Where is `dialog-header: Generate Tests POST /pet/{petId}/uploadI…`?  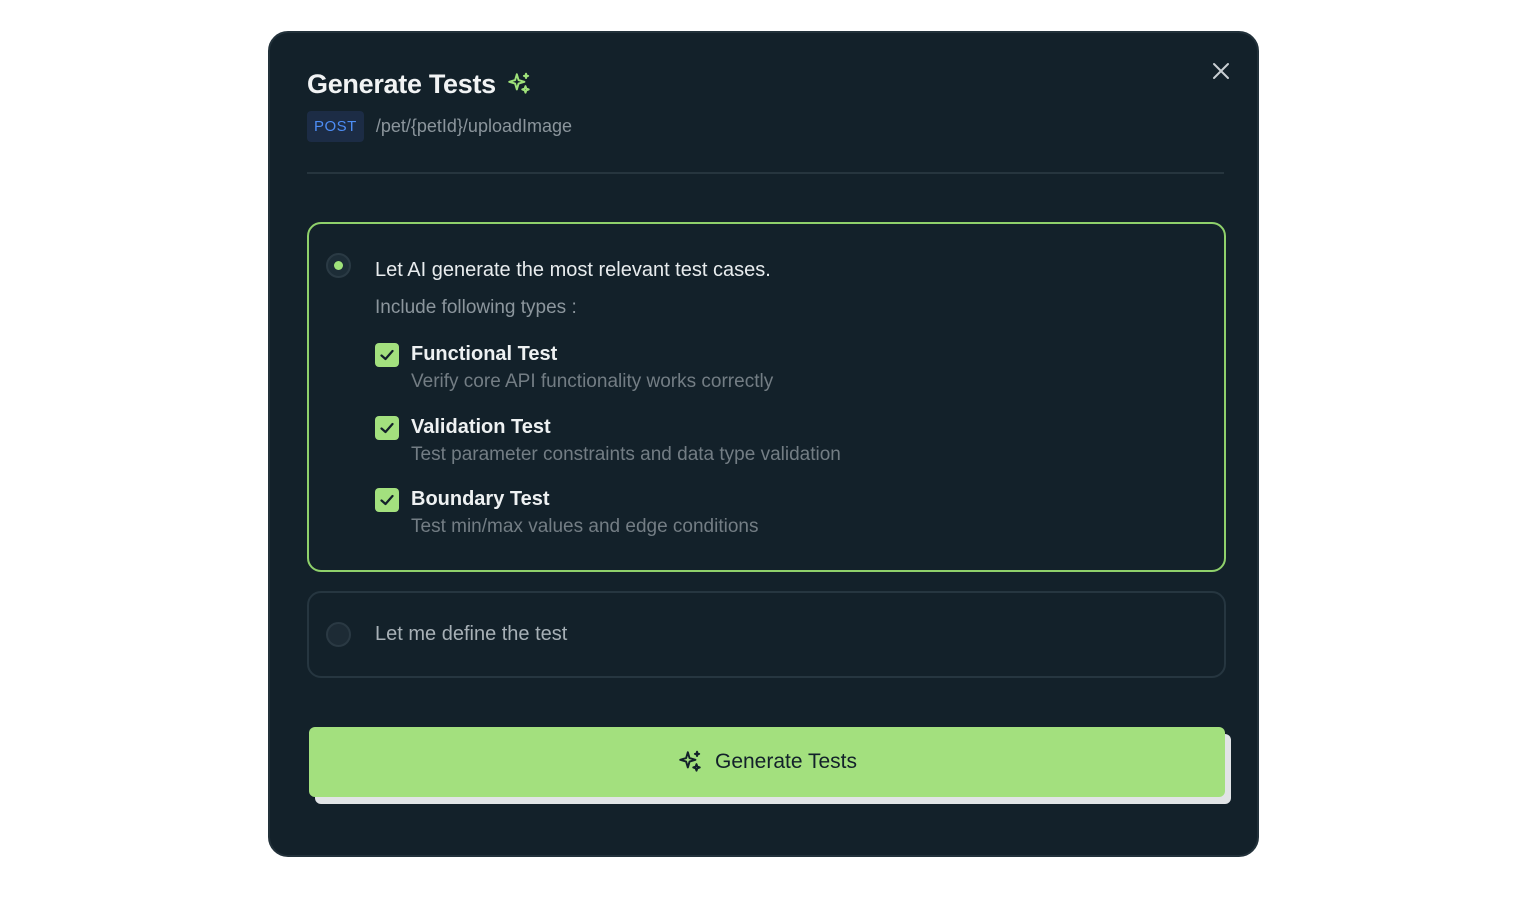
dialog-header: Generate Tests POST /pet/{petId}/uploadI… is located at coordinates (765, 105).